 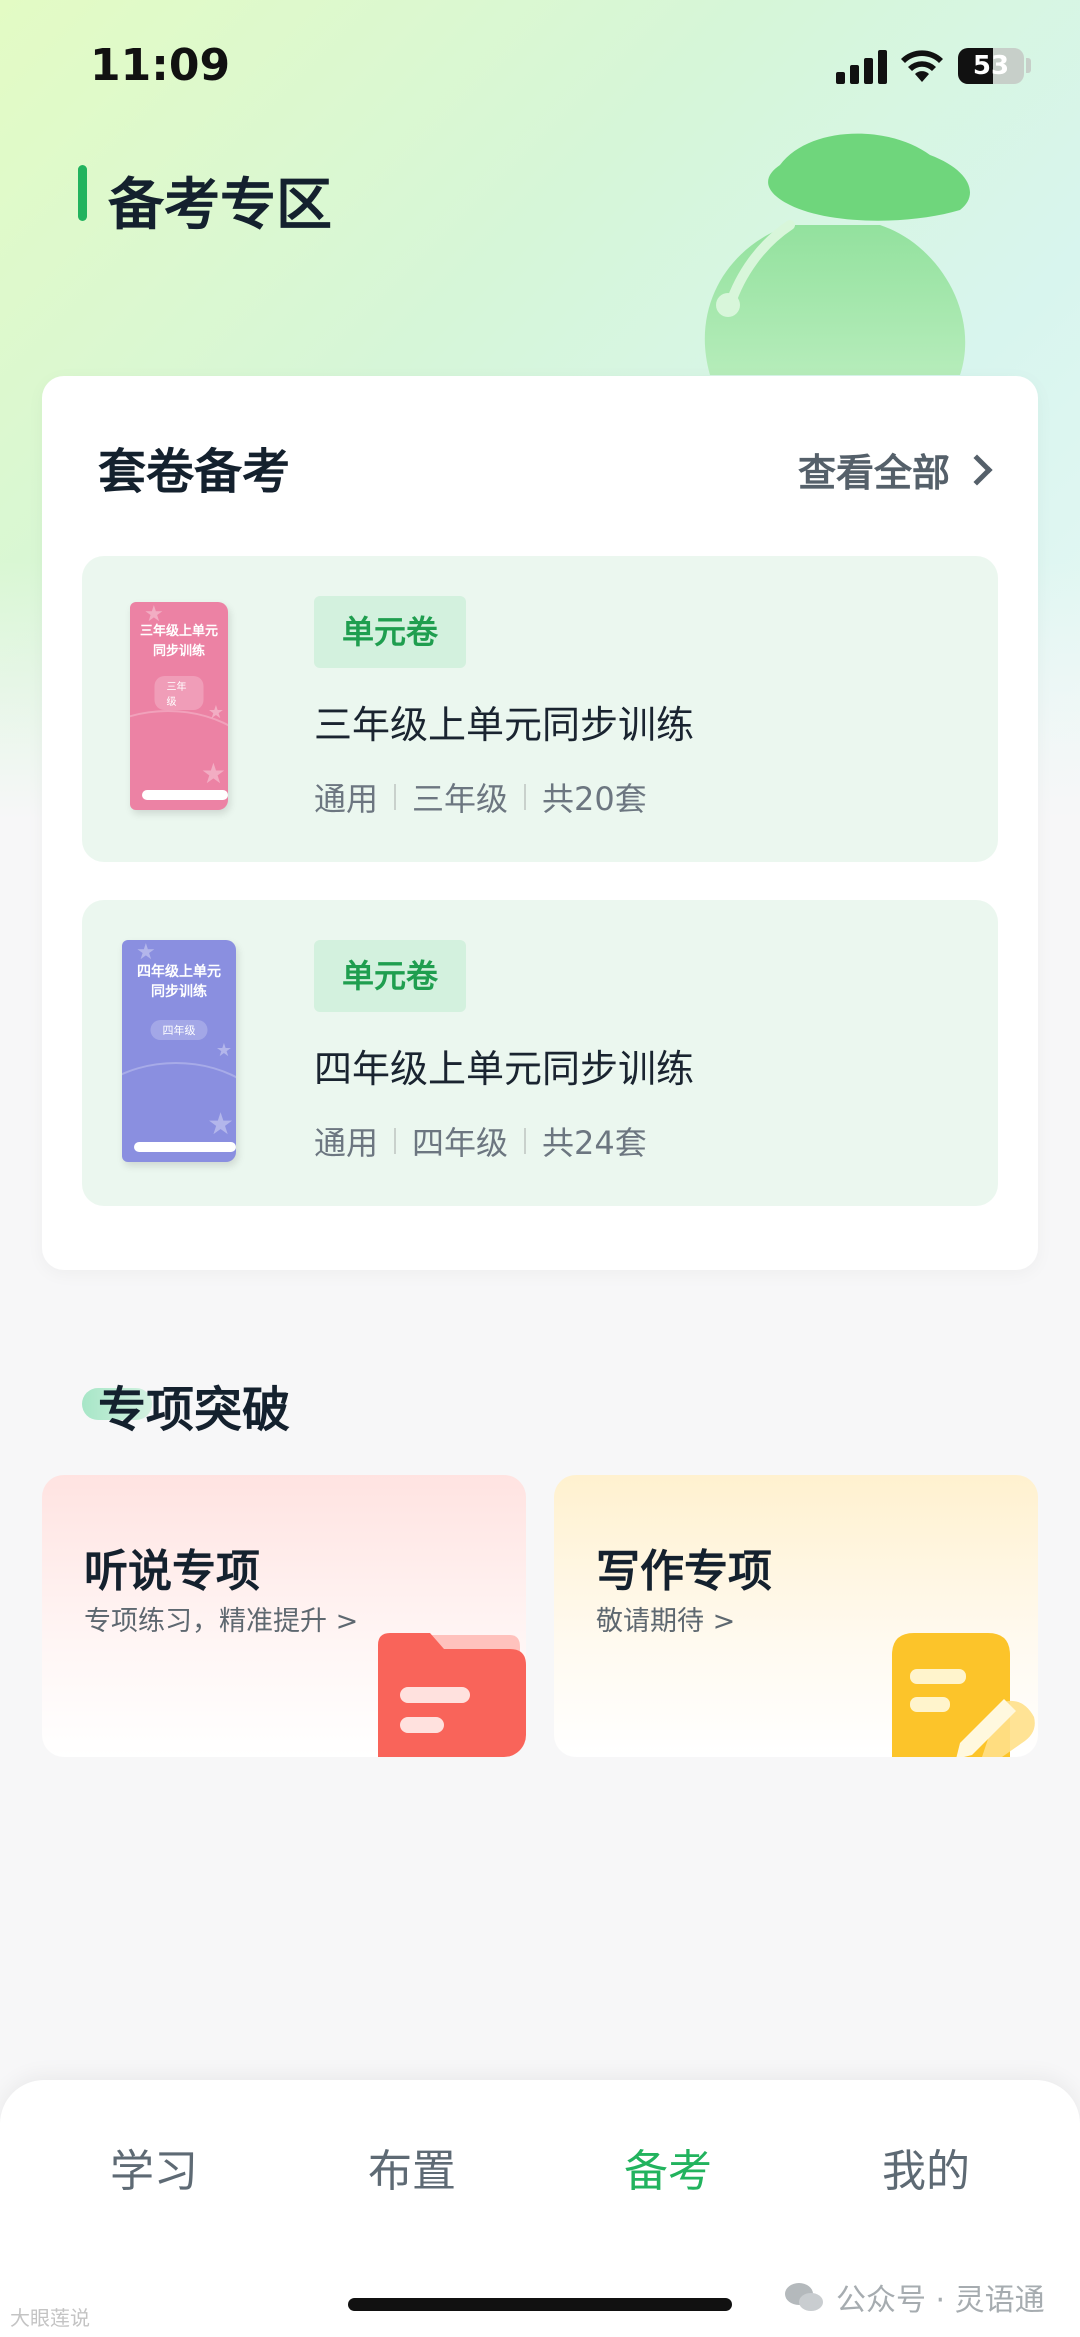 I want to click on exam-item-meta: 通用 三年级 共20套, so click(x=480, y=797).